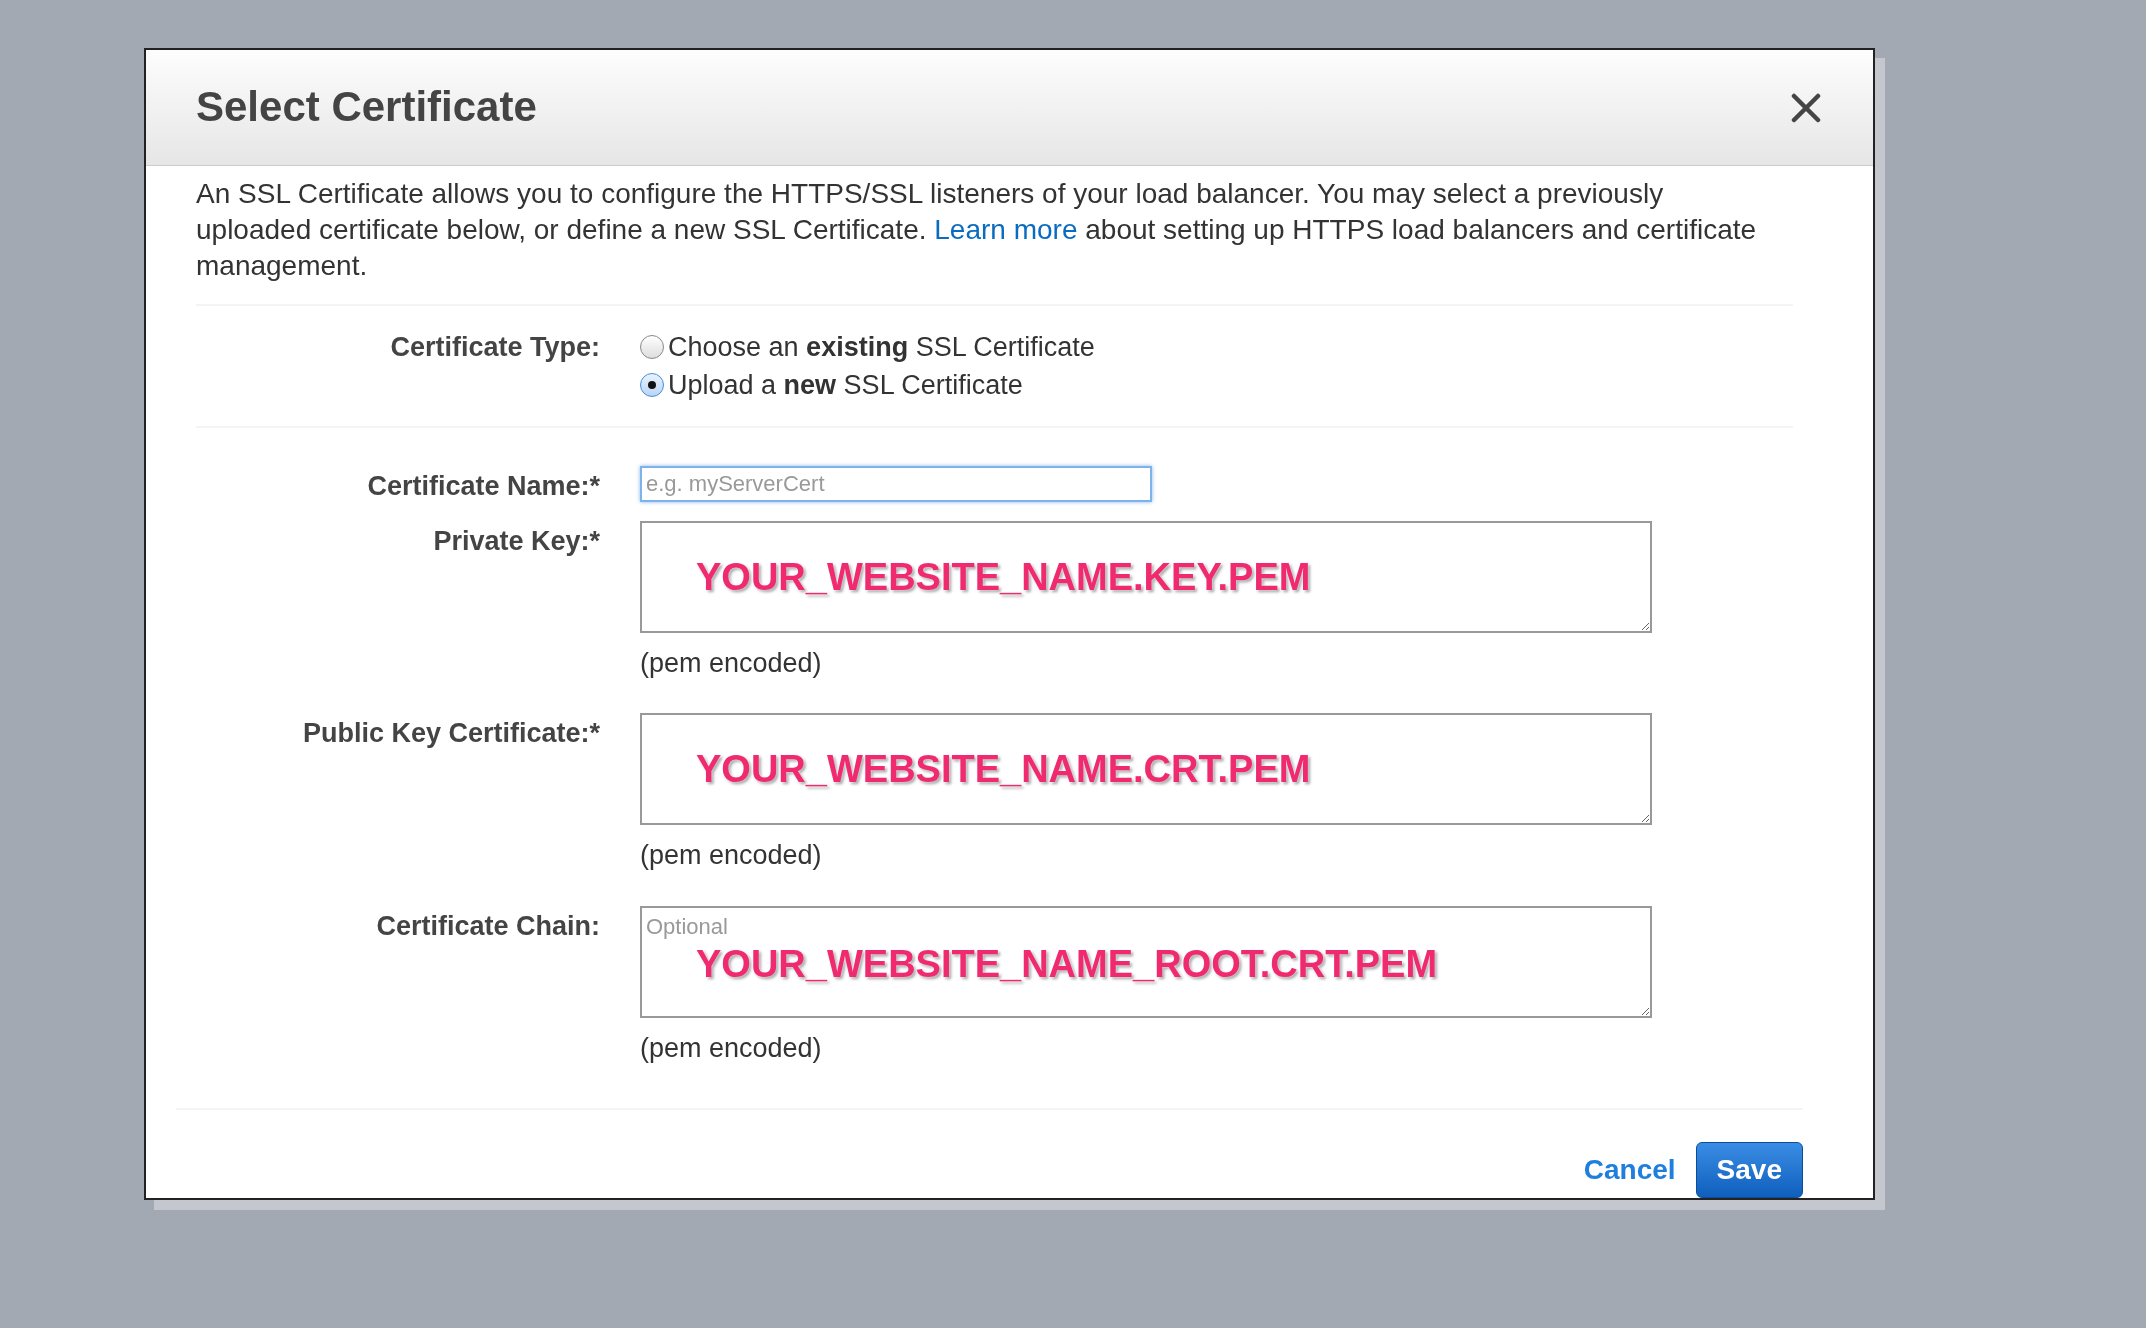  I want to click on option-label: Choose an existing SSL Certificate, so click(881, 347).